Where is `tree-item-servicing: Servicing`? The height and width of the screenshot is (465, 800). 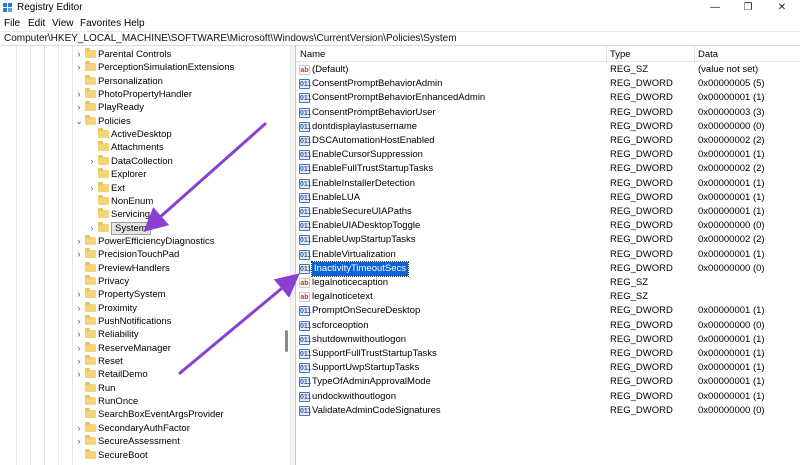
tree-item-servicing: Servicing is located at coordinates (145, 214).